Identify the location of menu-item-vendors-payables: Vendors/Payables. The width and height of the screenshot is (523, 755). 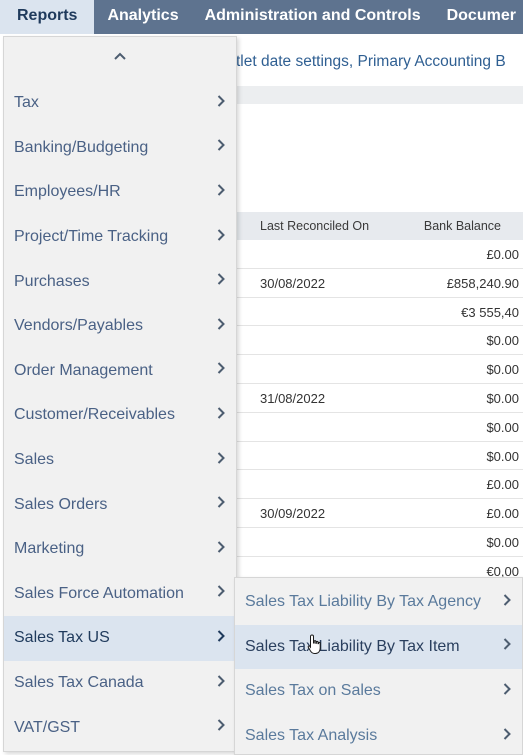
(120, 326).